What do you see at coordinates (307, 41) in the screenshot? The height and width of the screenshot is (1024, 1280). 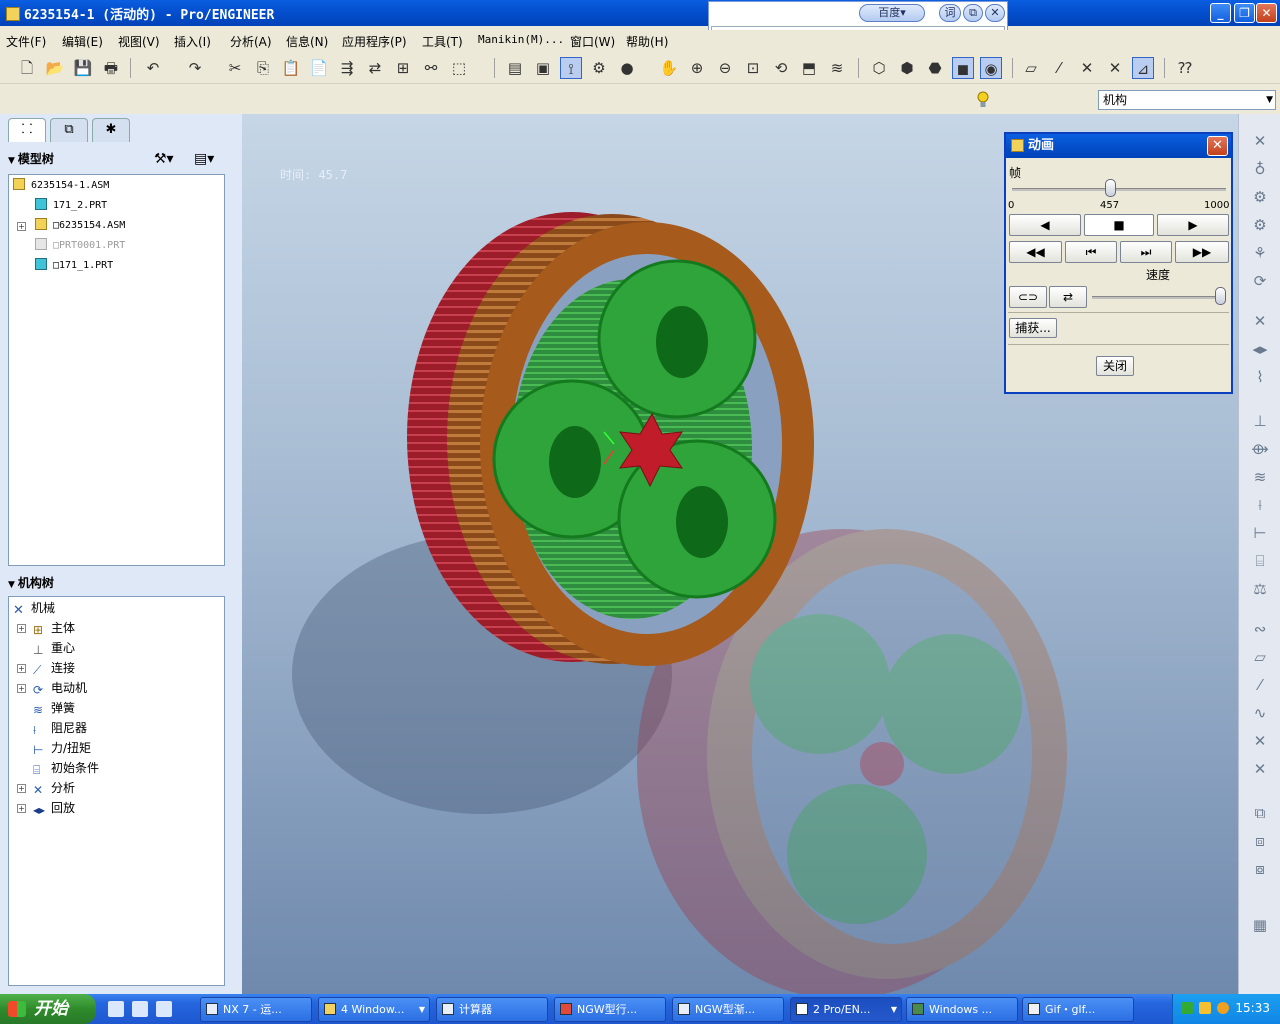 I see `menu-info: 信息(N)` at bounding box center [307, 41].